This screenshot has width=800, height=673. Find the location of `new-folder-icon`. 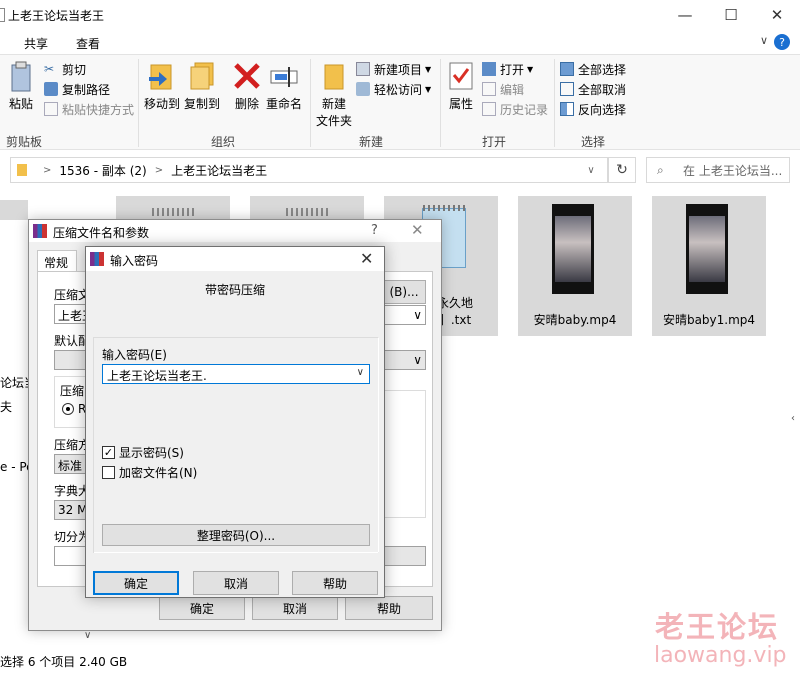

new-folder-icon is located at coordinates (334, 76).